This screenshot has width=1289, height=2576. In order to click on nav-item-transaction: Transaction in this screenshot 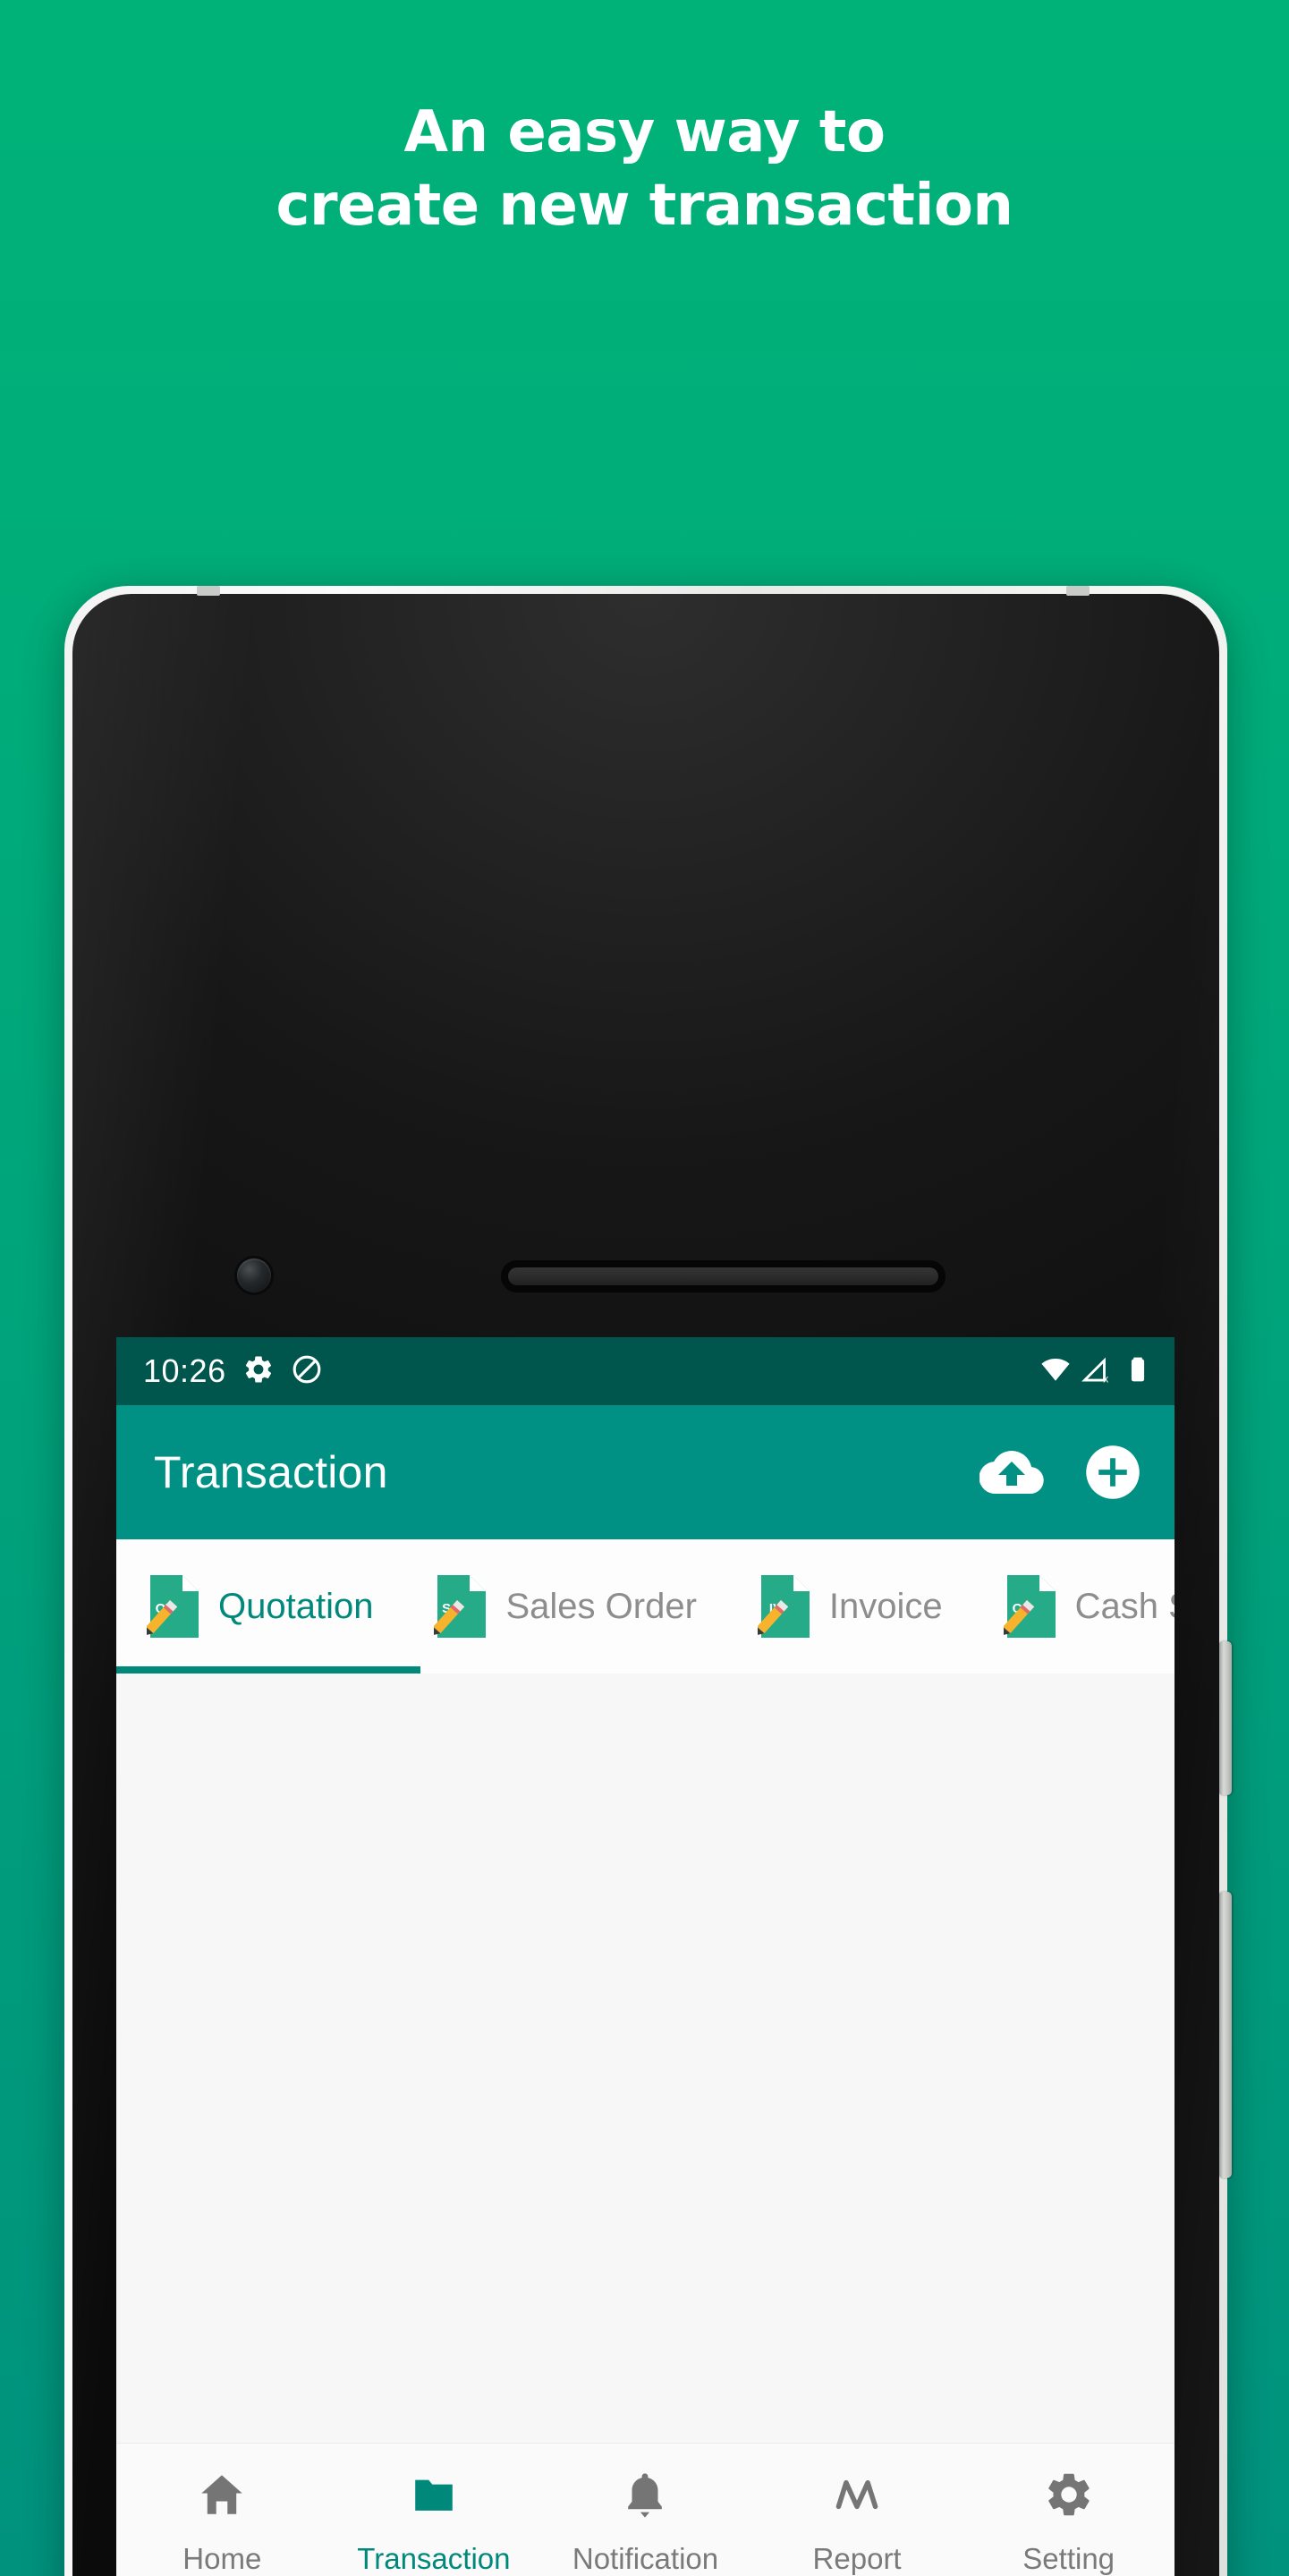, I will do `click(434, 2521)`.